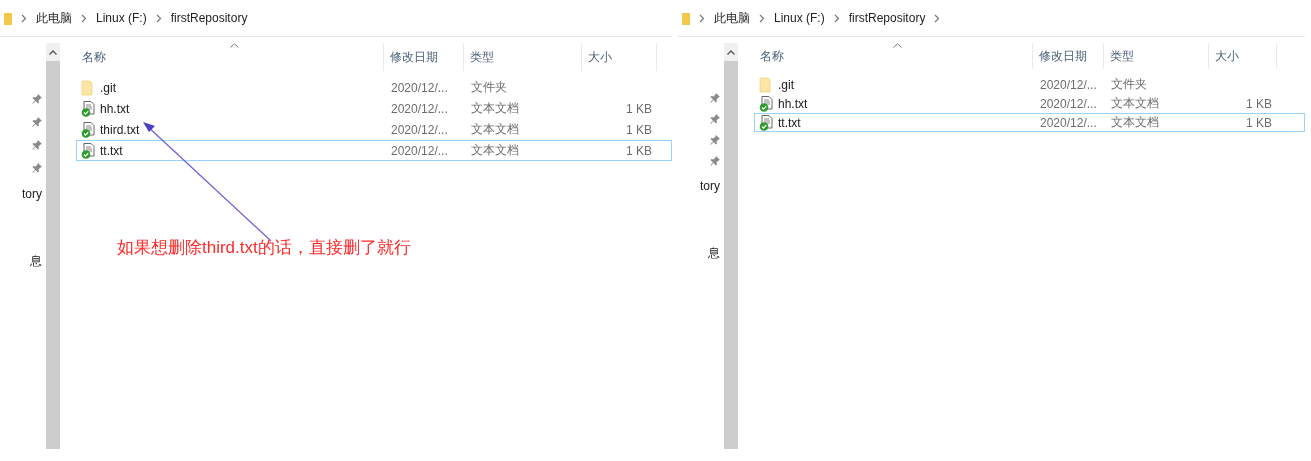  Describe the element at coordinates (374, 129) in the screenshot. I see `file-row: third.txt 2020/12/... 文本文档 1 KB` at that location.